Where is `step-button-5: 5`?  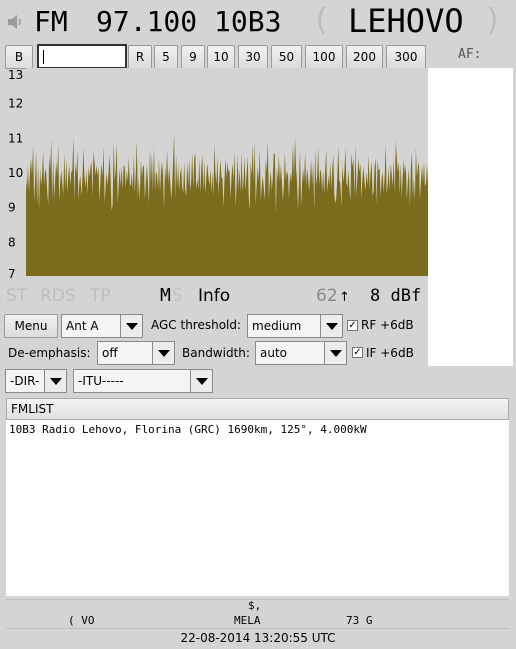 step-button-5: 5 is located at coordinates (166, 57).